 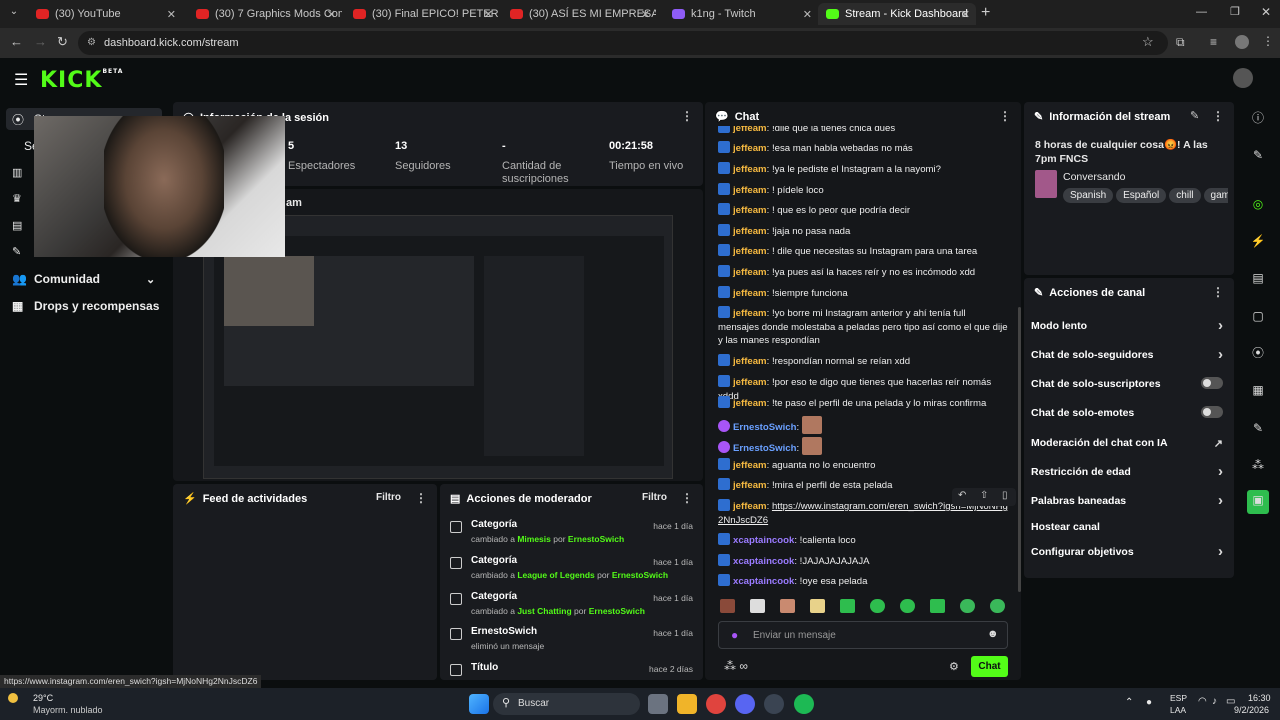 What do you see at coordinates (863, 148) in the screenshot?
I see `chat-message: jeffeam: !esa man habla webadas no más` at bounding box center [863, 148].